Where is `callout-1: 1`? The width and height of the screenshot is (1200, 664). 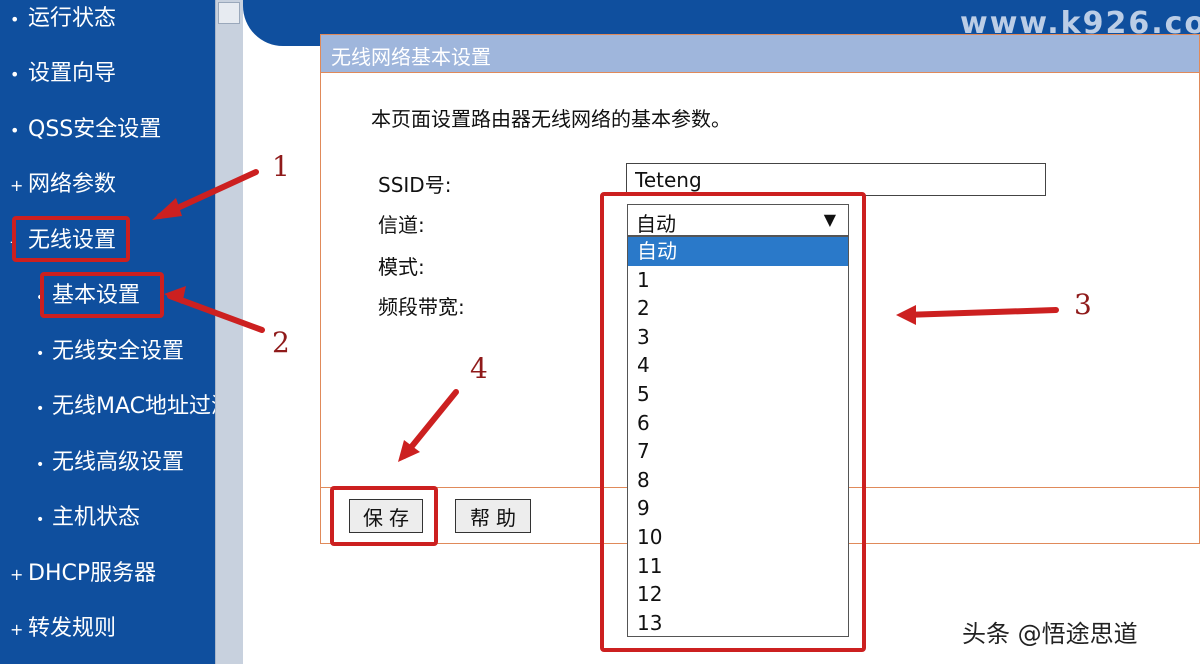 callout-1: 1 is located at coordinates (281, 166).